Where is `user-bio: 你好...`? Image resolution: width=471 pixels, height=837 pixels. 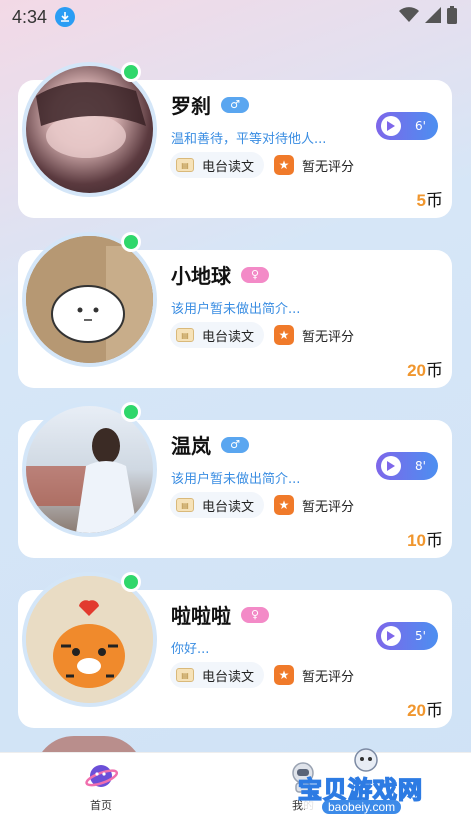
user-bio: 你好... is located at coordinates (190, 649).